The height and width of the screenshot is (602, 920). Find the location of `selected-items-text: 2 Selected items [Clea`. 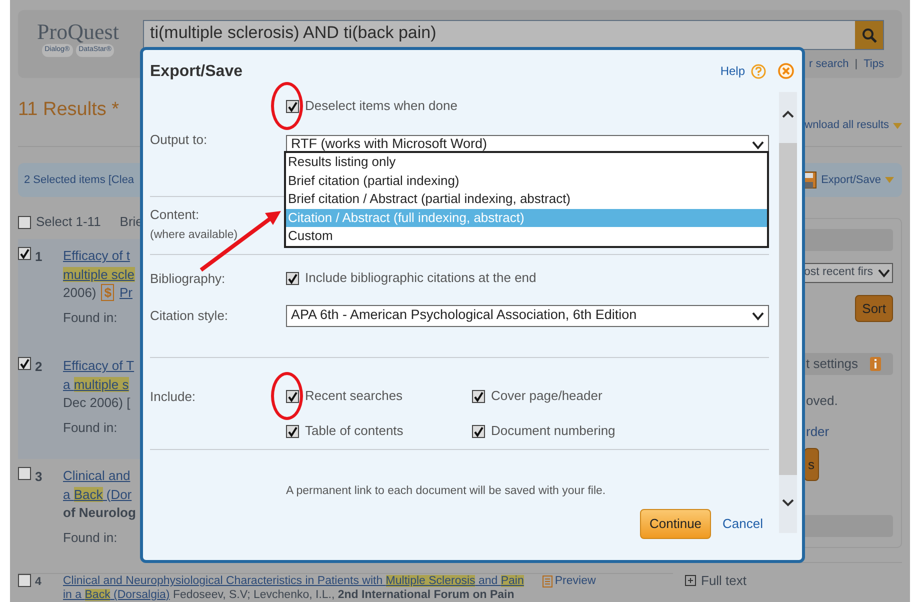

selected-items-text: 2 Selected items [Clea is located at coordinates (79, 180).